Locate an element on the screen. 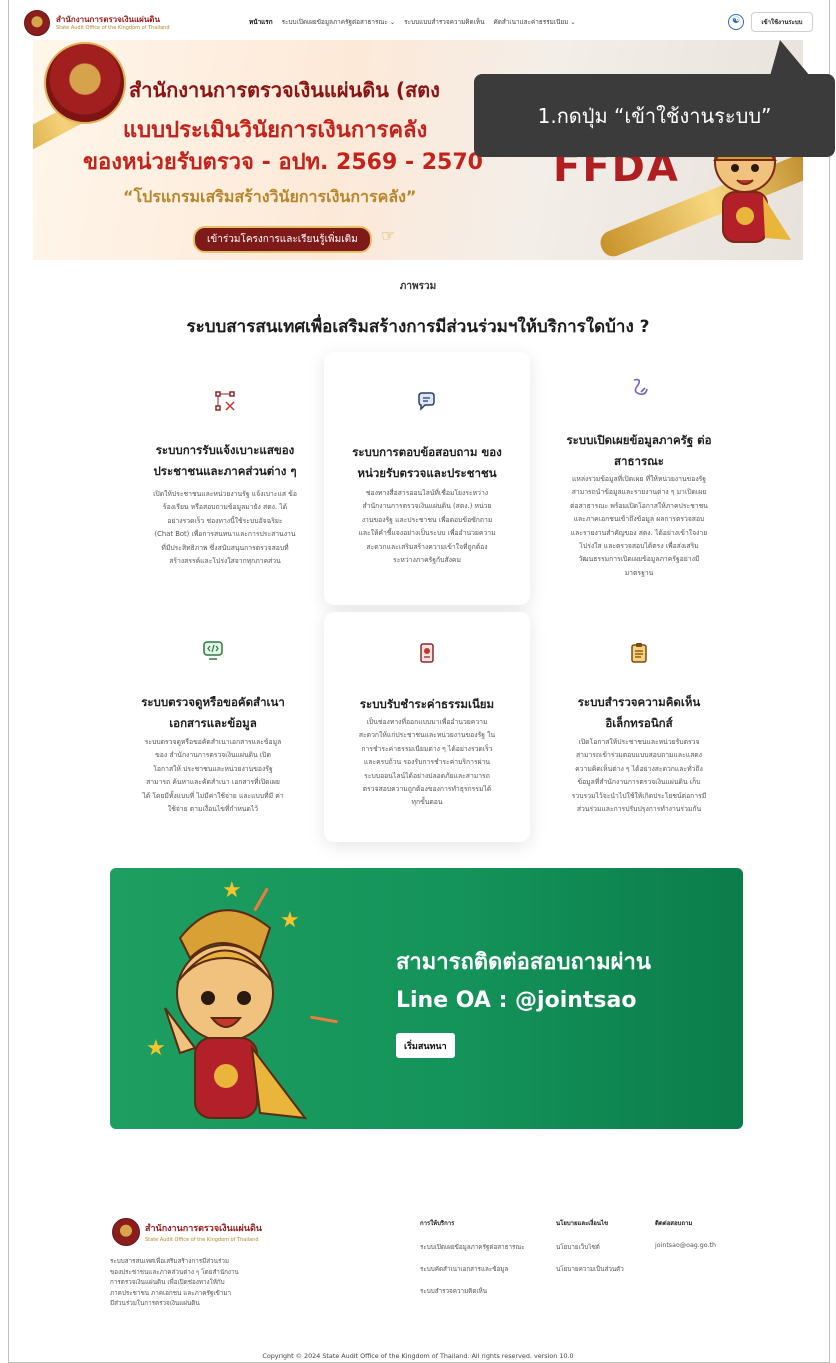  card-title: ระบบการรับแจ้งเบาะแสของ is located at coordinates (225, 450).